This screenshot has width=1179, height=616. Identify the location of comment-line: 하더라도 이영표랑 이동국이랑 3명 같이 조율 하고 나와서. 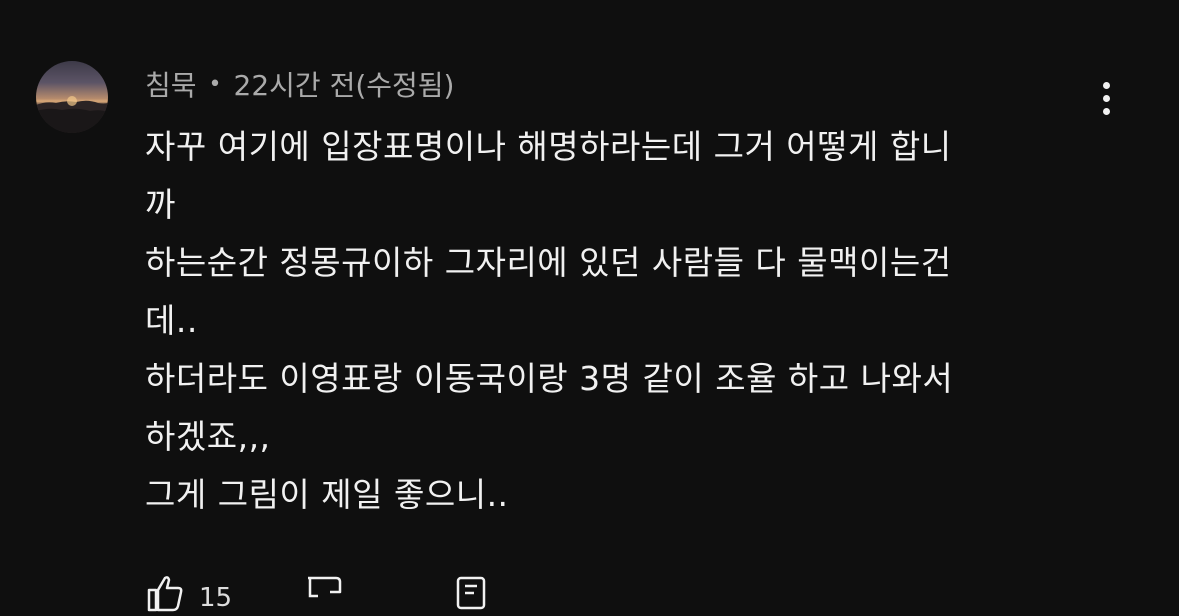
(549, 378).